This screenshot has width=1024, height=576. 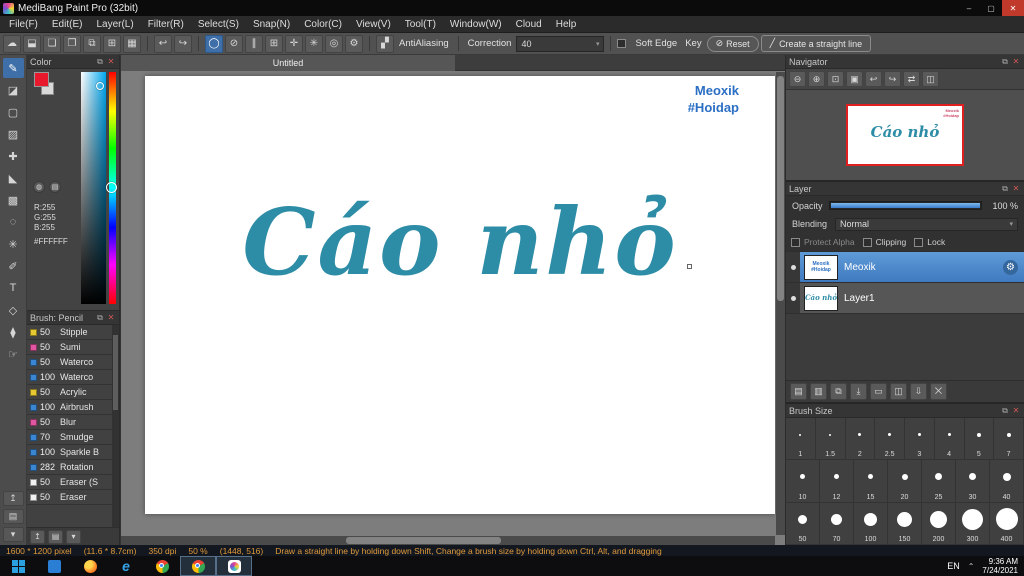 I want to click on brush-size-option: 40, so click(x=1007, y=481).